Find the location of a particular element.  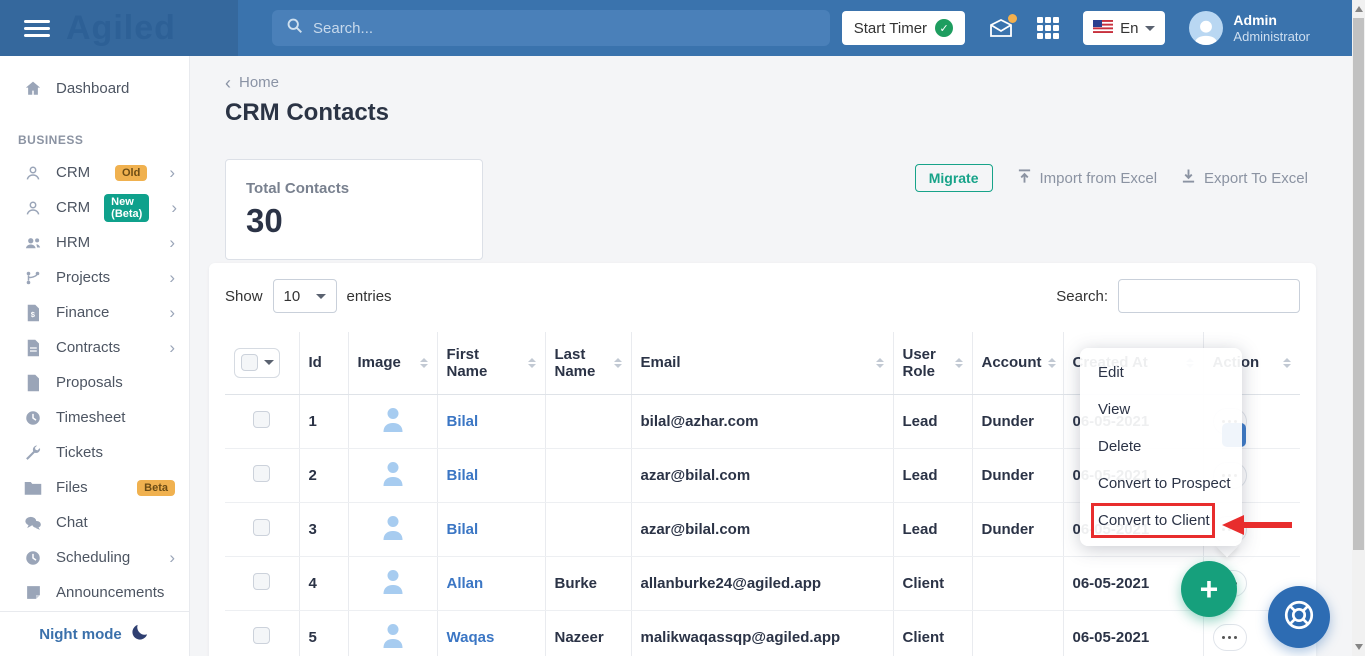

menu-item-convert-to-prospect: Convert to Prospect is located at coordinates (1161, 483).